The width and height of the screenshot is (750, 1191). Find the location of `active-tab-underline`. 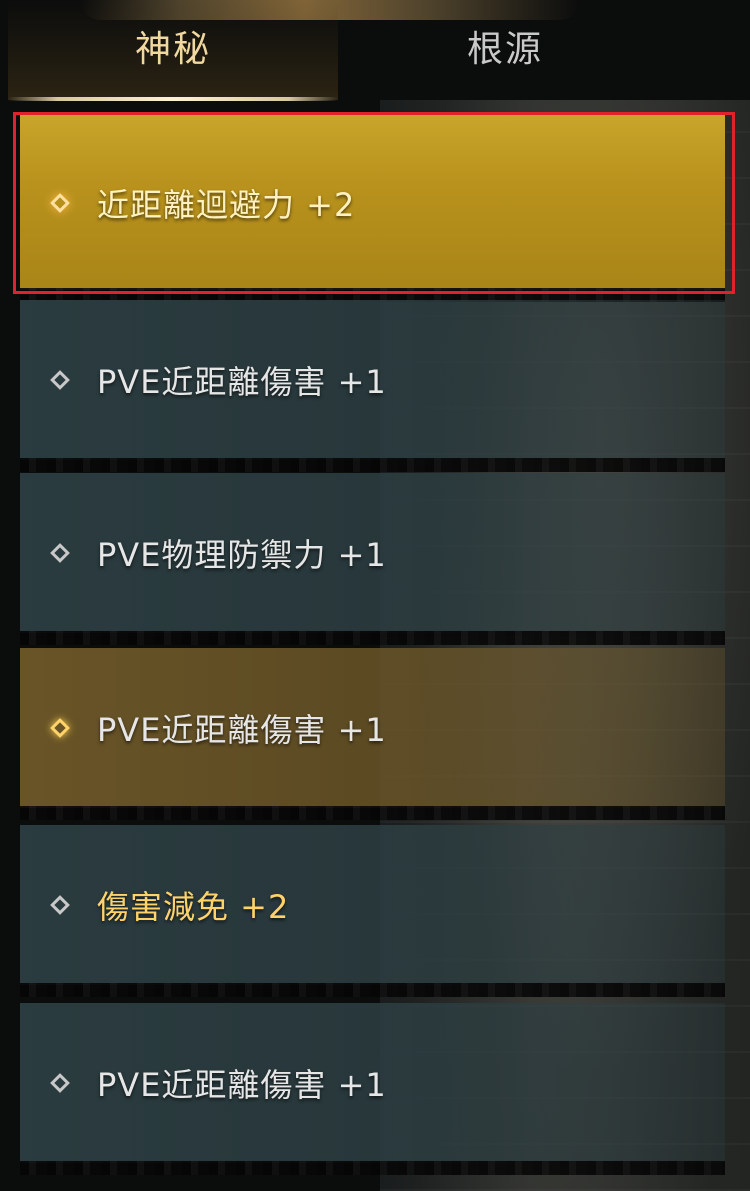

active-tab-underline is located at coordinates (173, 99).